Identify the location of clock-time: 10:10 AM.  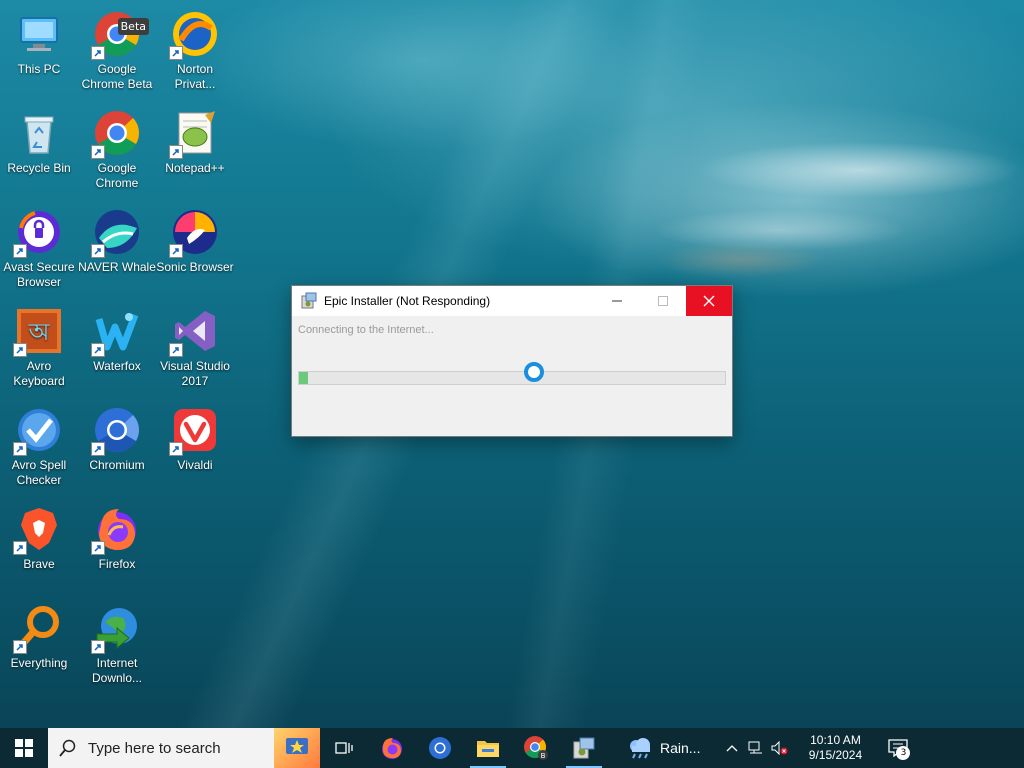
(835, 740).